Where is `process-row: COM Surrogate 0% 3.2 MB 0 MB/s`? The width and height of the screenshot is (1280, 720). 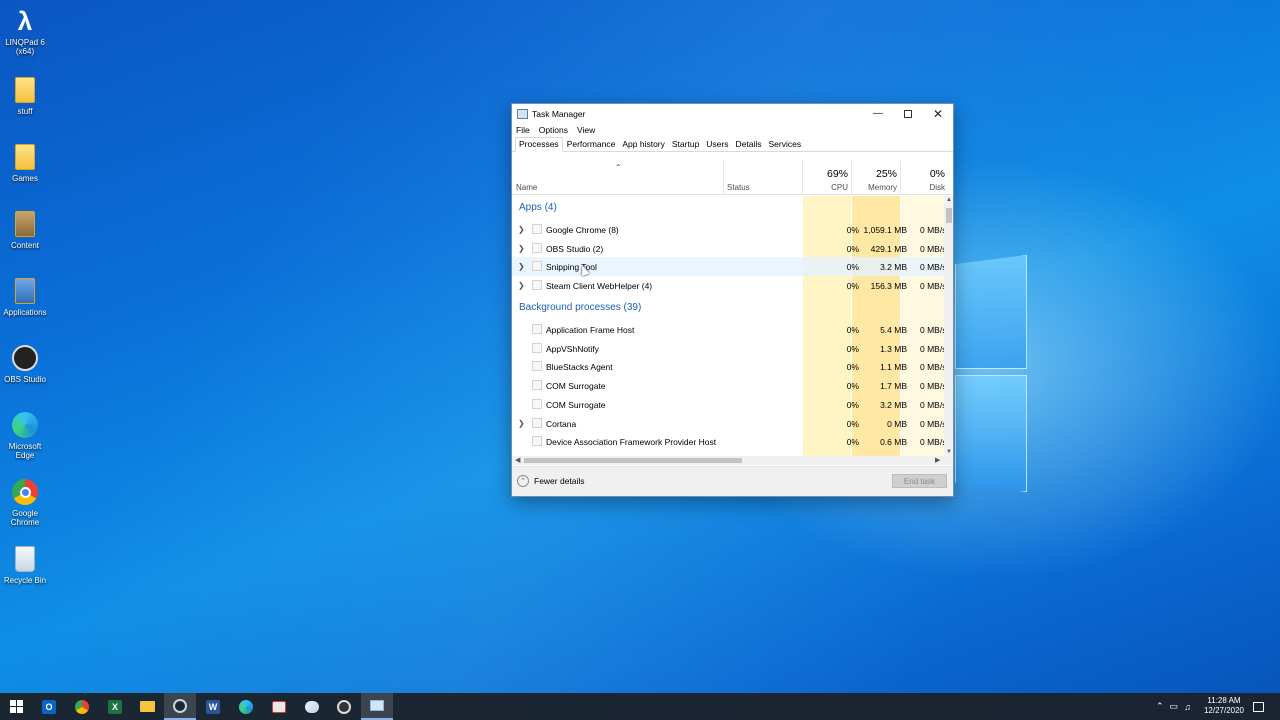 process-row: COM Surrogate 0% 3.2 MB 0 MB/s is located at coordinates (728, 404).